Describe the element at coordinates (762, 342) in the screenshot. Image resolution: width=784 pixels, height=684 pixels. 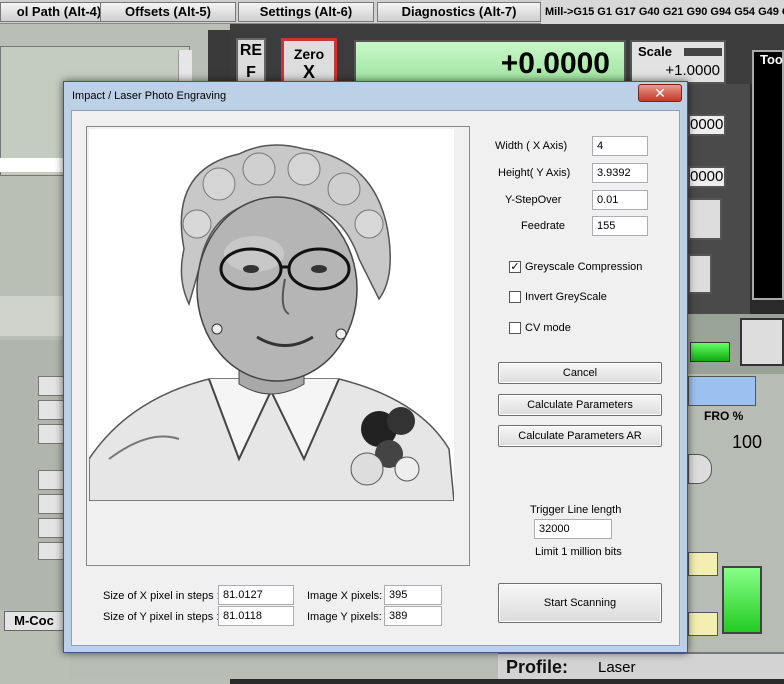
I see `regen-toolpath-button` at that location.